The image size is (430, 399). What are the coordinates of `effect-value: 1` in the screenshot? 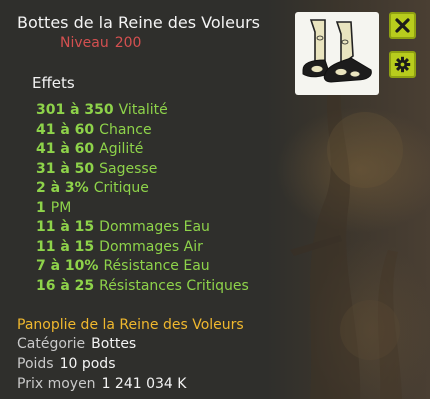 It's located at (41, 207).